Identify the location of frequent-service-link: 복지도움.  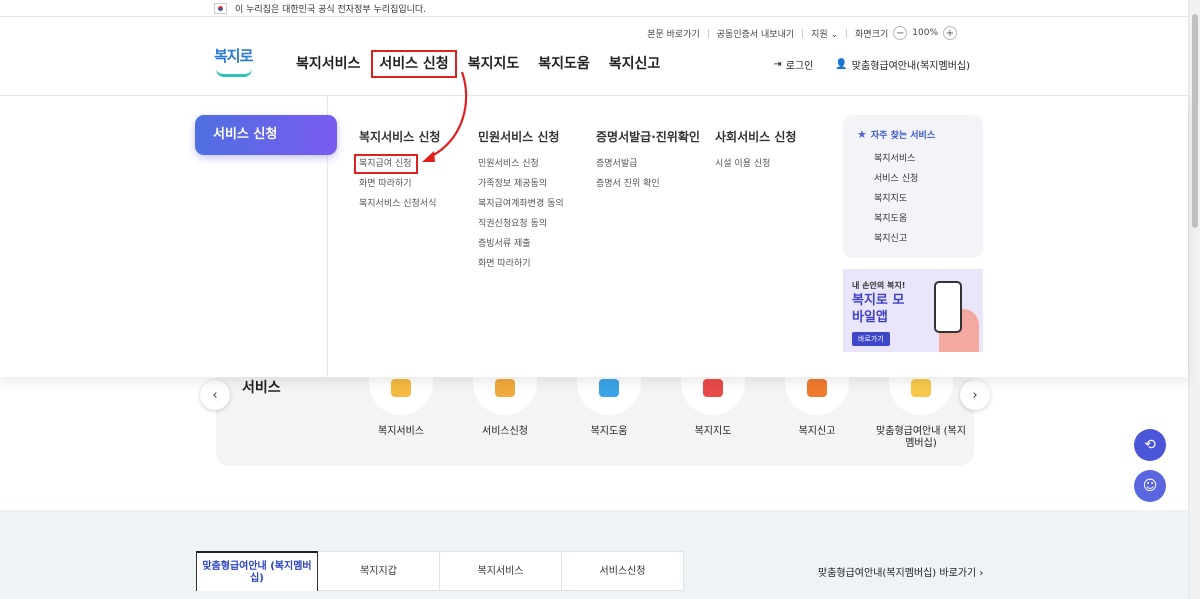
(928, 219).